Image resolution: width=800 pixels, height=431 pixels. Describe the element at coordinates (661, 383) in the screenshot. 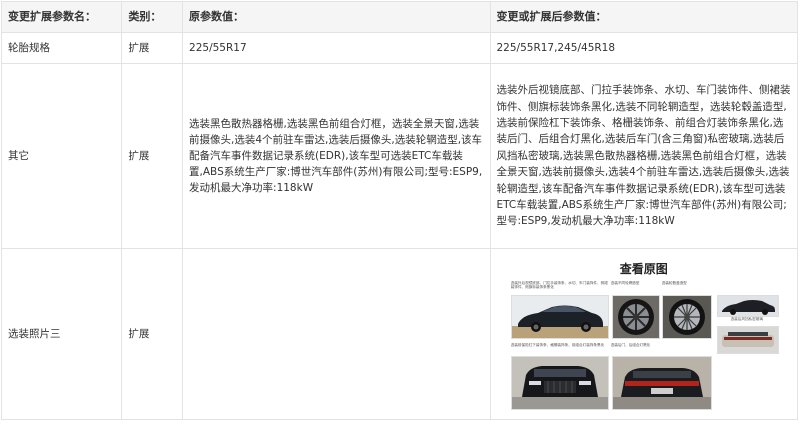

I see `car-rear-lights-photo` at that location.